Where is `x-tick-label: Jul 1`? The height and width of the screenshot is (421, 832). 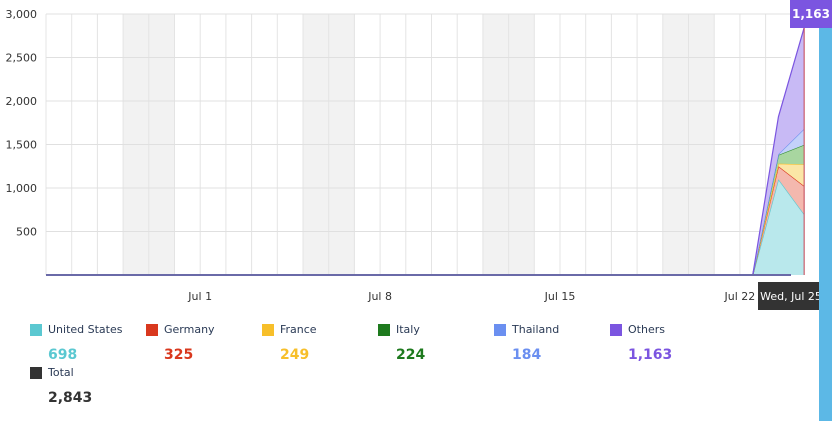
x-tick-label: Jul 1 is located at coordinates (199, 296).